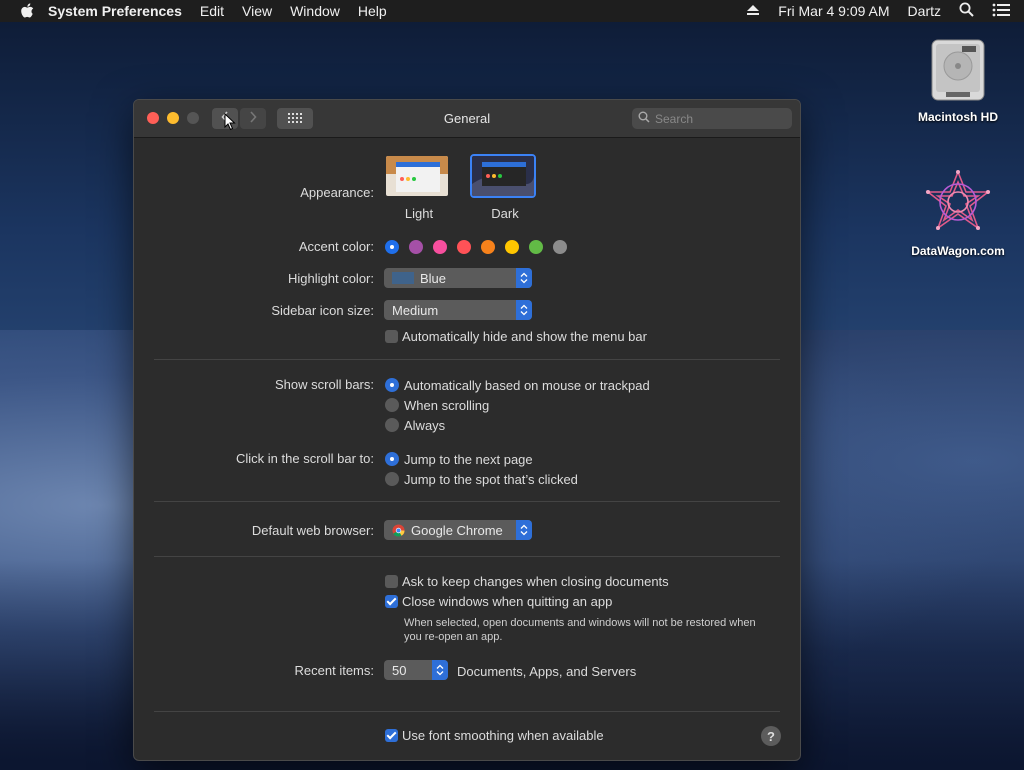 This screenshot has width=1024, height=770. Describe the element at coordinates (646, 118) in the screenshot. I see `search-icon` at that location.